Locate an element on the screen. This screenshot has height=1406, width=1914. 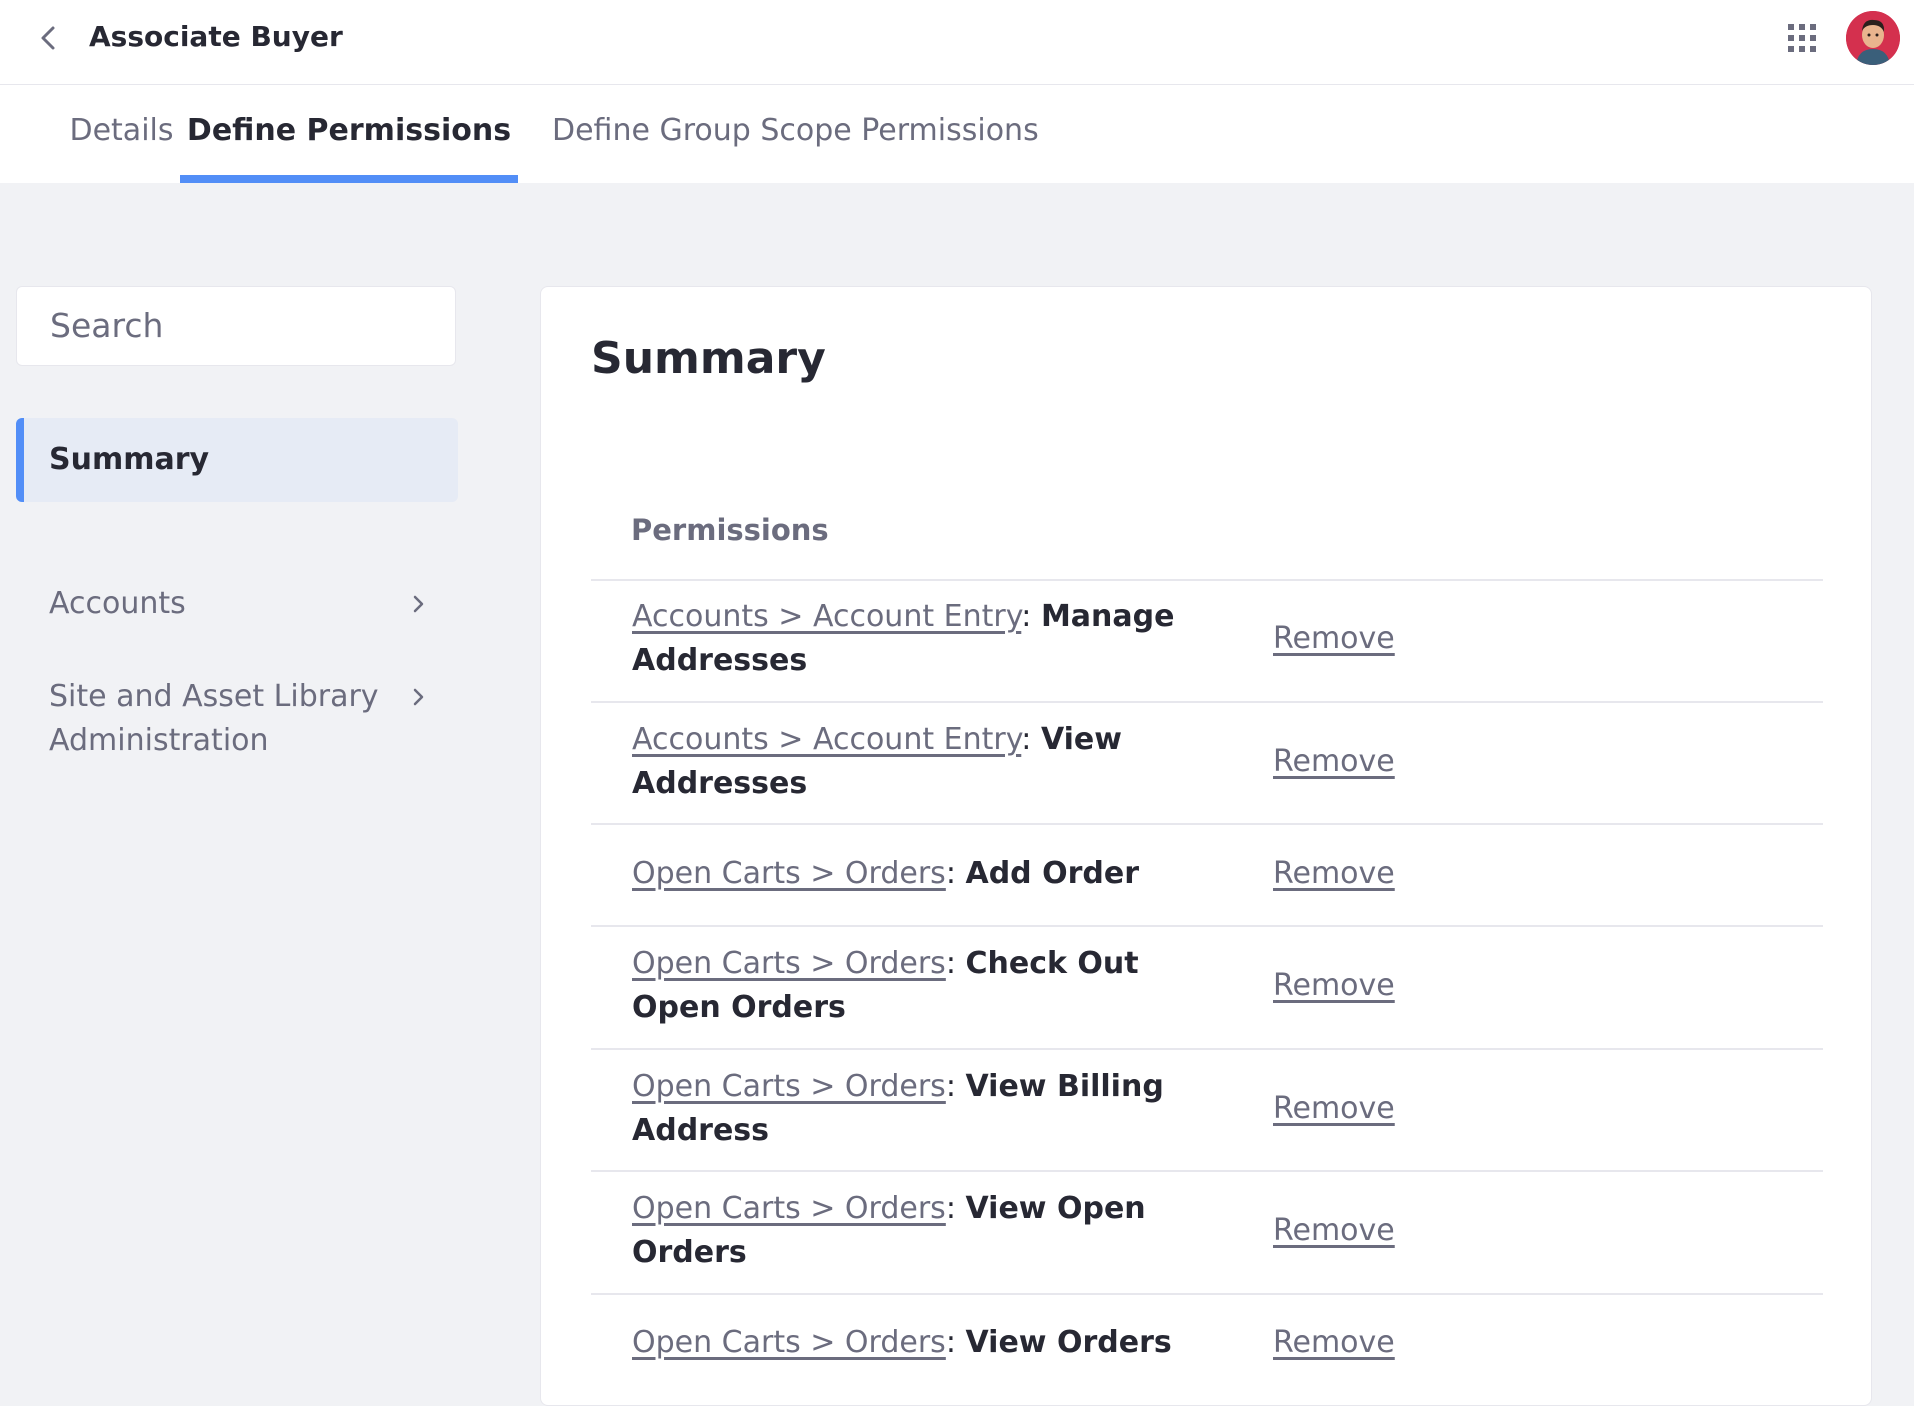
grid-icon is located at coordinates (1802, 38).